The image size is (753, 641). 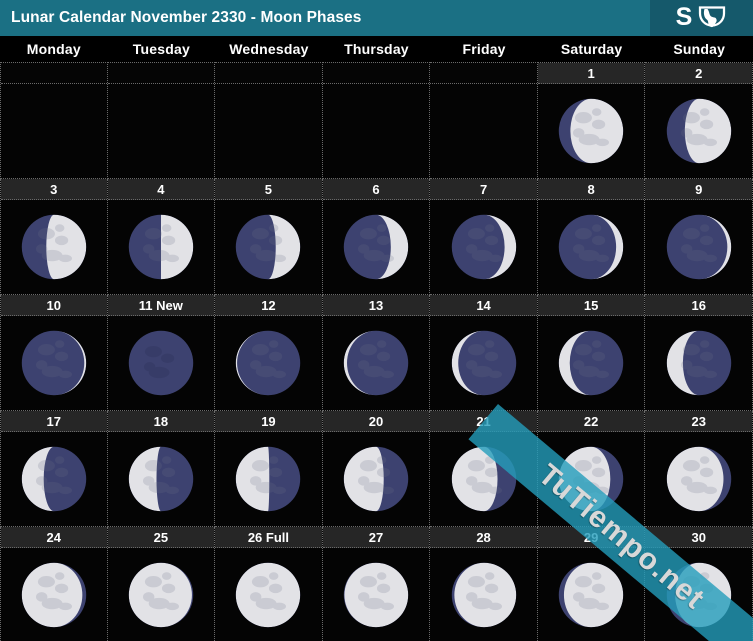 I want to click on calendar-day-cell: 23, so click(x=699, y=469).